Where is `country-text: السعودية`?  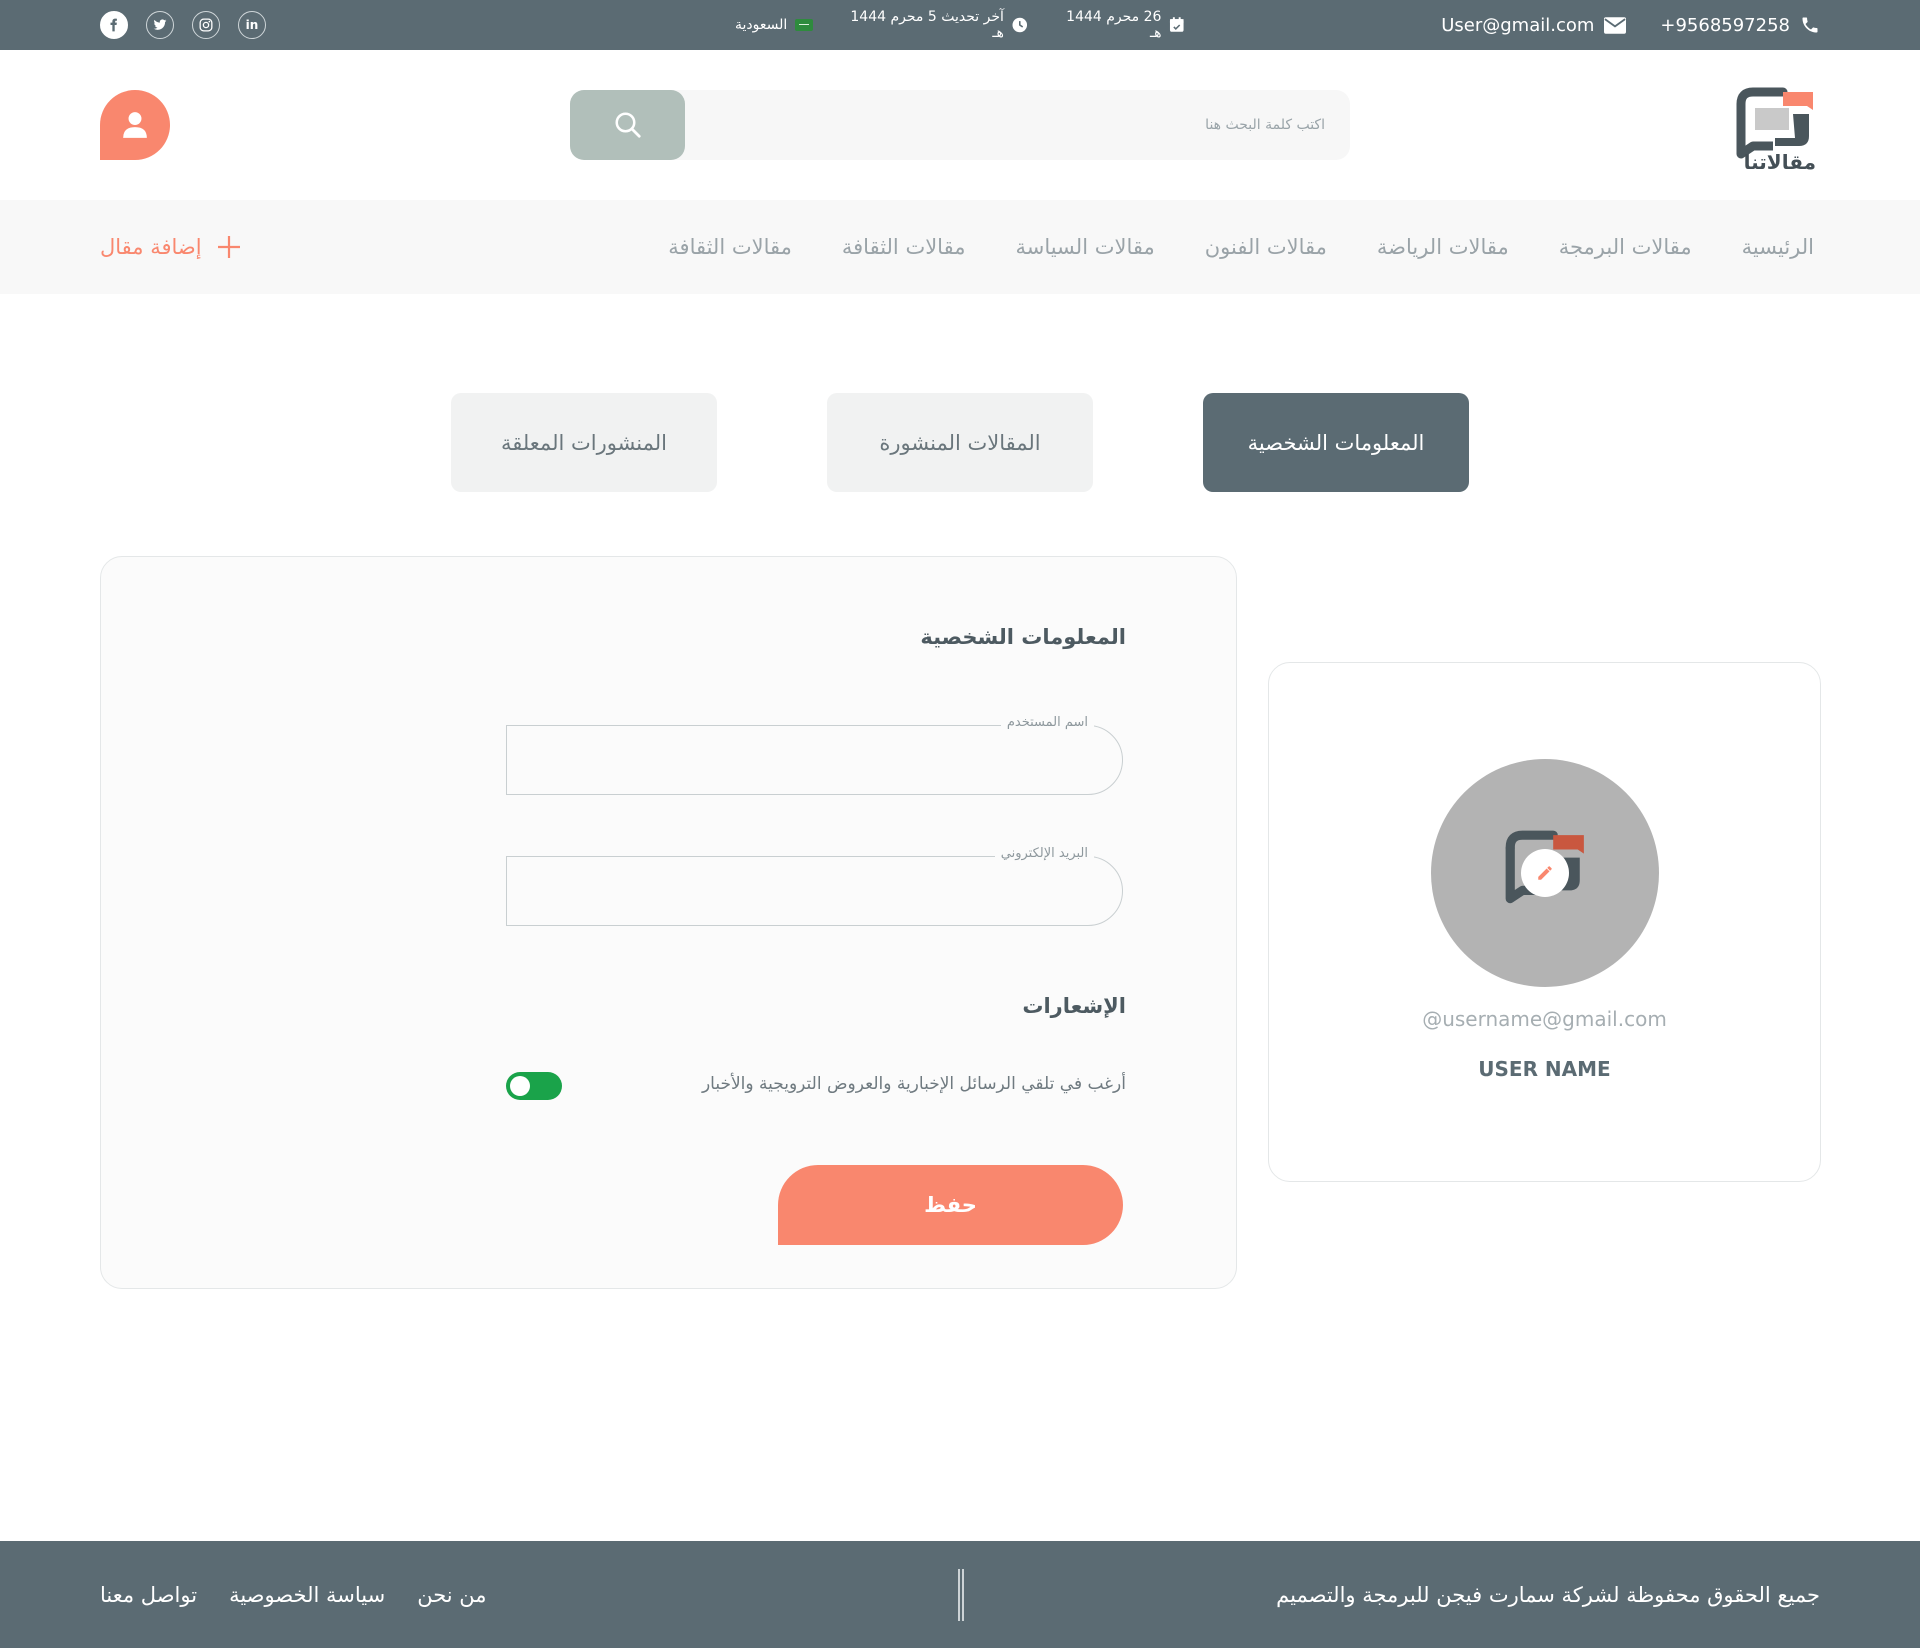
country-text: السعودية is located at coordinates (761, 25).